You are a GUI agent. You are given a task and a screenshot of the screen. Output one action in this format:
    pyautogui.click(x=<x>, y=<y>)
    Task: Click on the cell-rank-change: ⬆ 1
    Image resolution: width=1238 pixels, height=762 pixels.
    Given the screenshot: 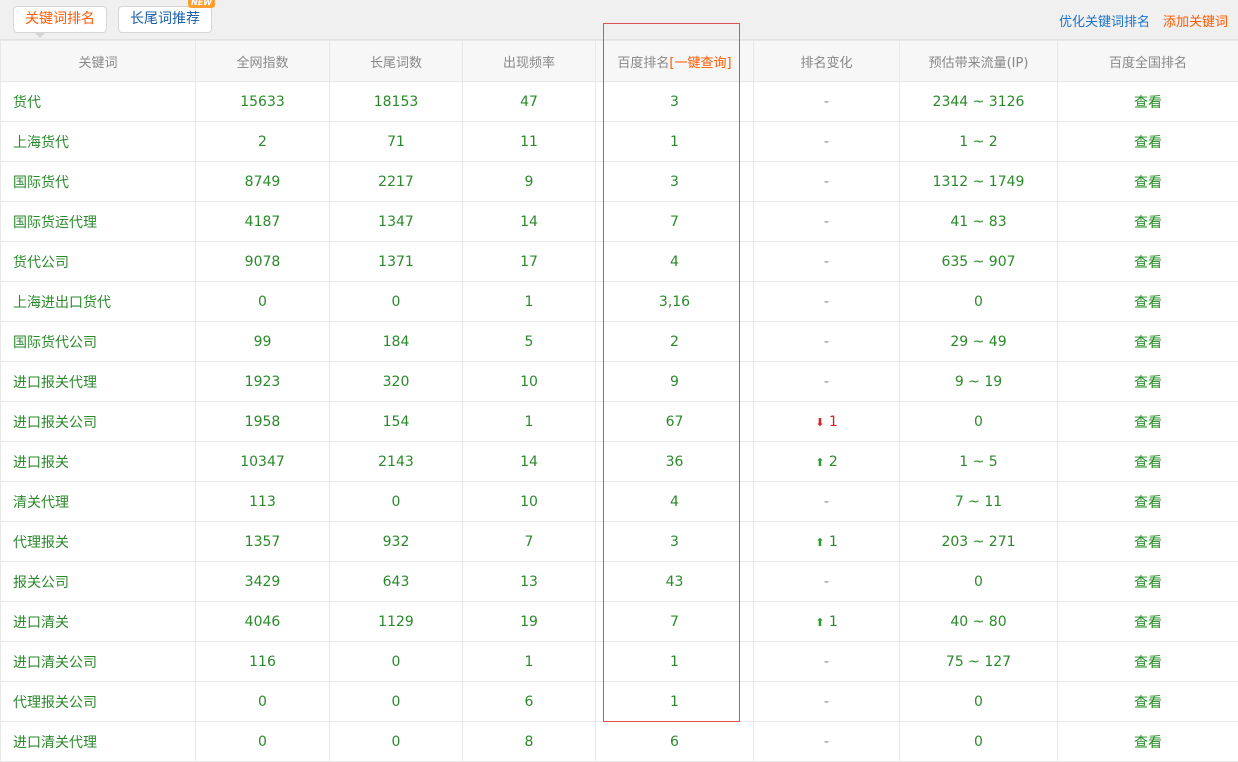 What is the action you would take?
    pyautogui.click(x=827, y=622)
    